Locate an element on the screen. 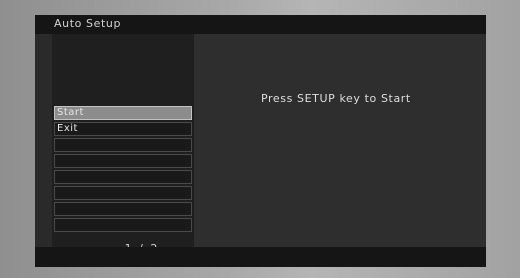  menu-item-start: Start is located at coordinates (123, 113).